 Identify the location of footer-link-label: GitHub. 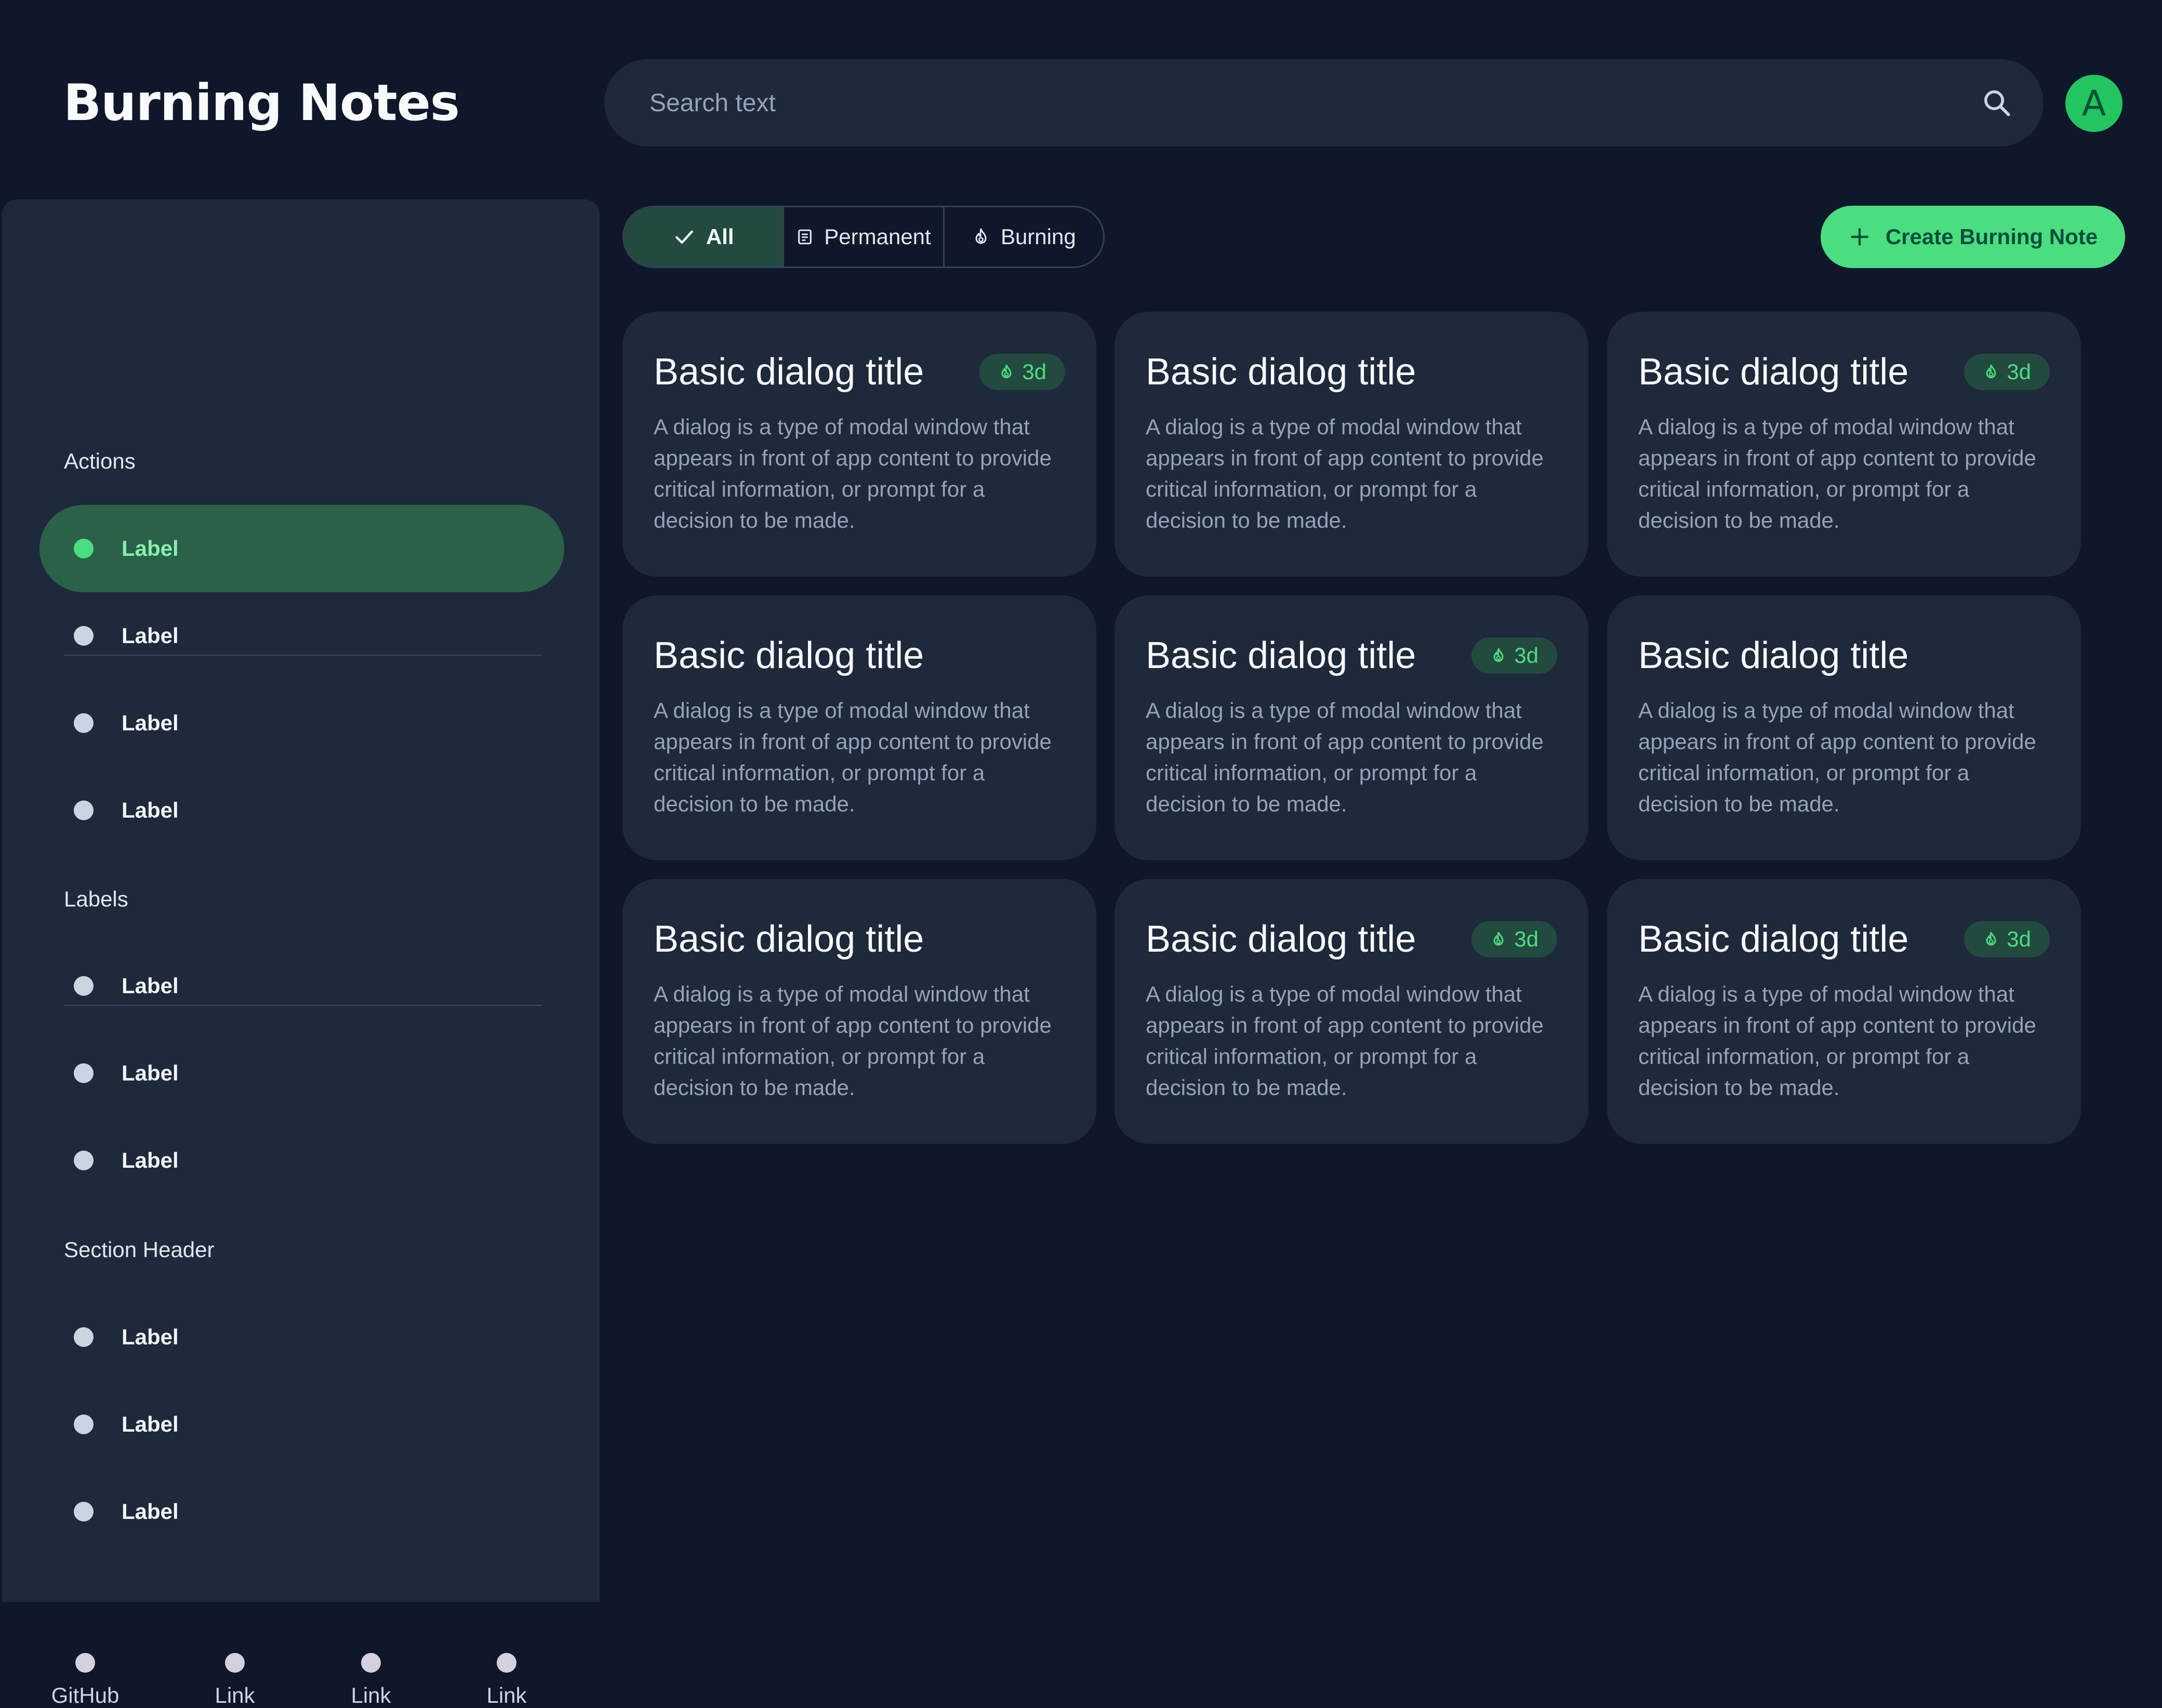
(85, 1695).